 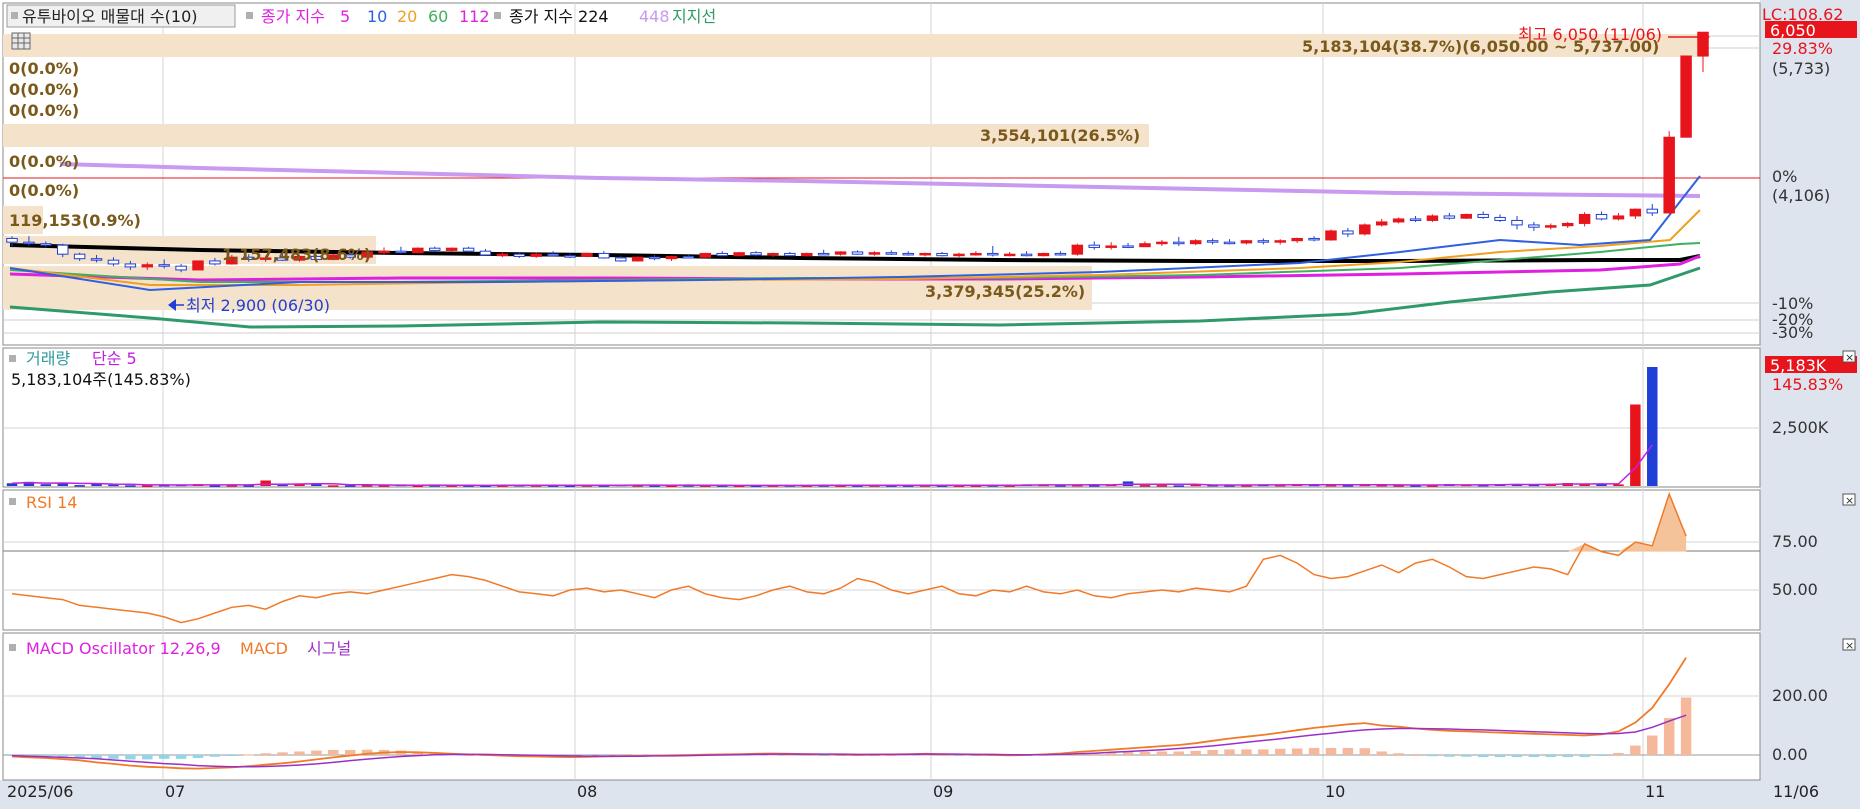 What do you see at coordinates (1590, 34) in the screenshot?
I see `high-annotation: 최고 6,050 (11/06)` at bounding box center [1590, 34].